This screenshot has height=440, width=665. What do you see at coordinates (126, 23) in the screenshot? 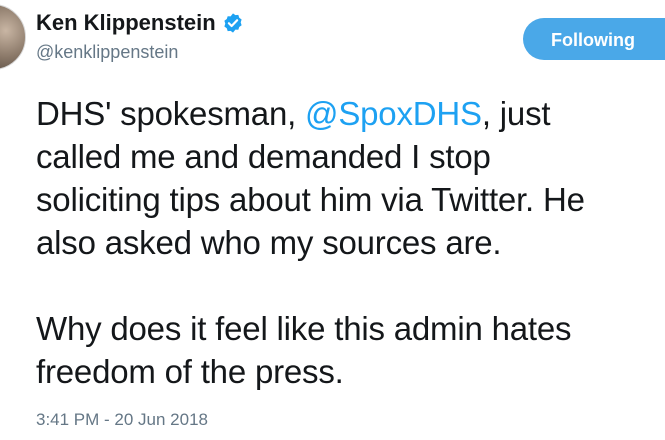
I see `author-name: Ken Klippenstein` at bounding box center [126, 23].